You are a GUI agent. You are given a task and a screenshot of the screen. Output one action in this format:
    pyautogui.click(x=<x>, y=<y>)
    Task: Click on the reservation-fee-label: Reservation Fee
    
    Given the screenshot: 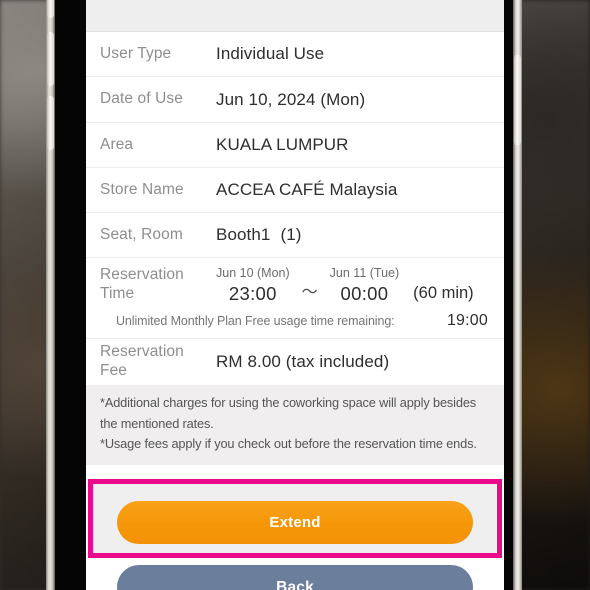 What is the action you would take?
    pyautogui.click(x=158, y=362)
    